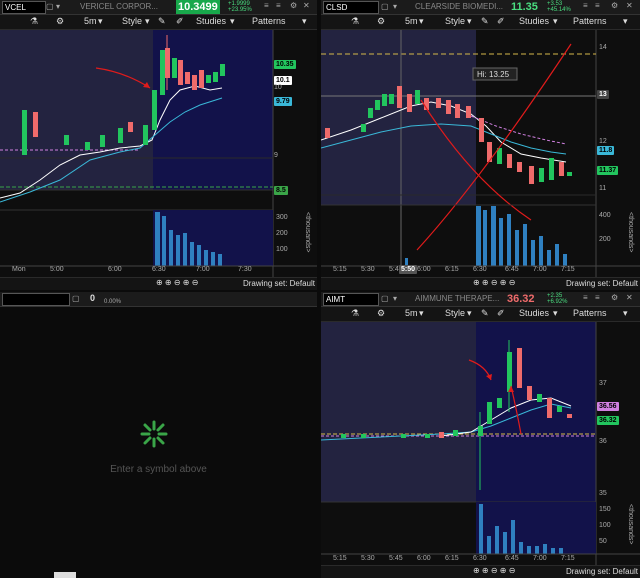 This screenshot has height=578, width=640. I want to click on change-percent: +6.92%, so click(557, 302).